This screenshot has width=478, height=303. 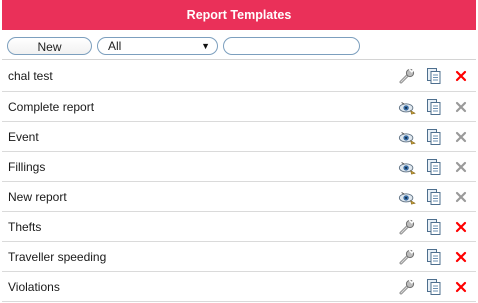 I want to click on search-input, so click(x=291, y=46).